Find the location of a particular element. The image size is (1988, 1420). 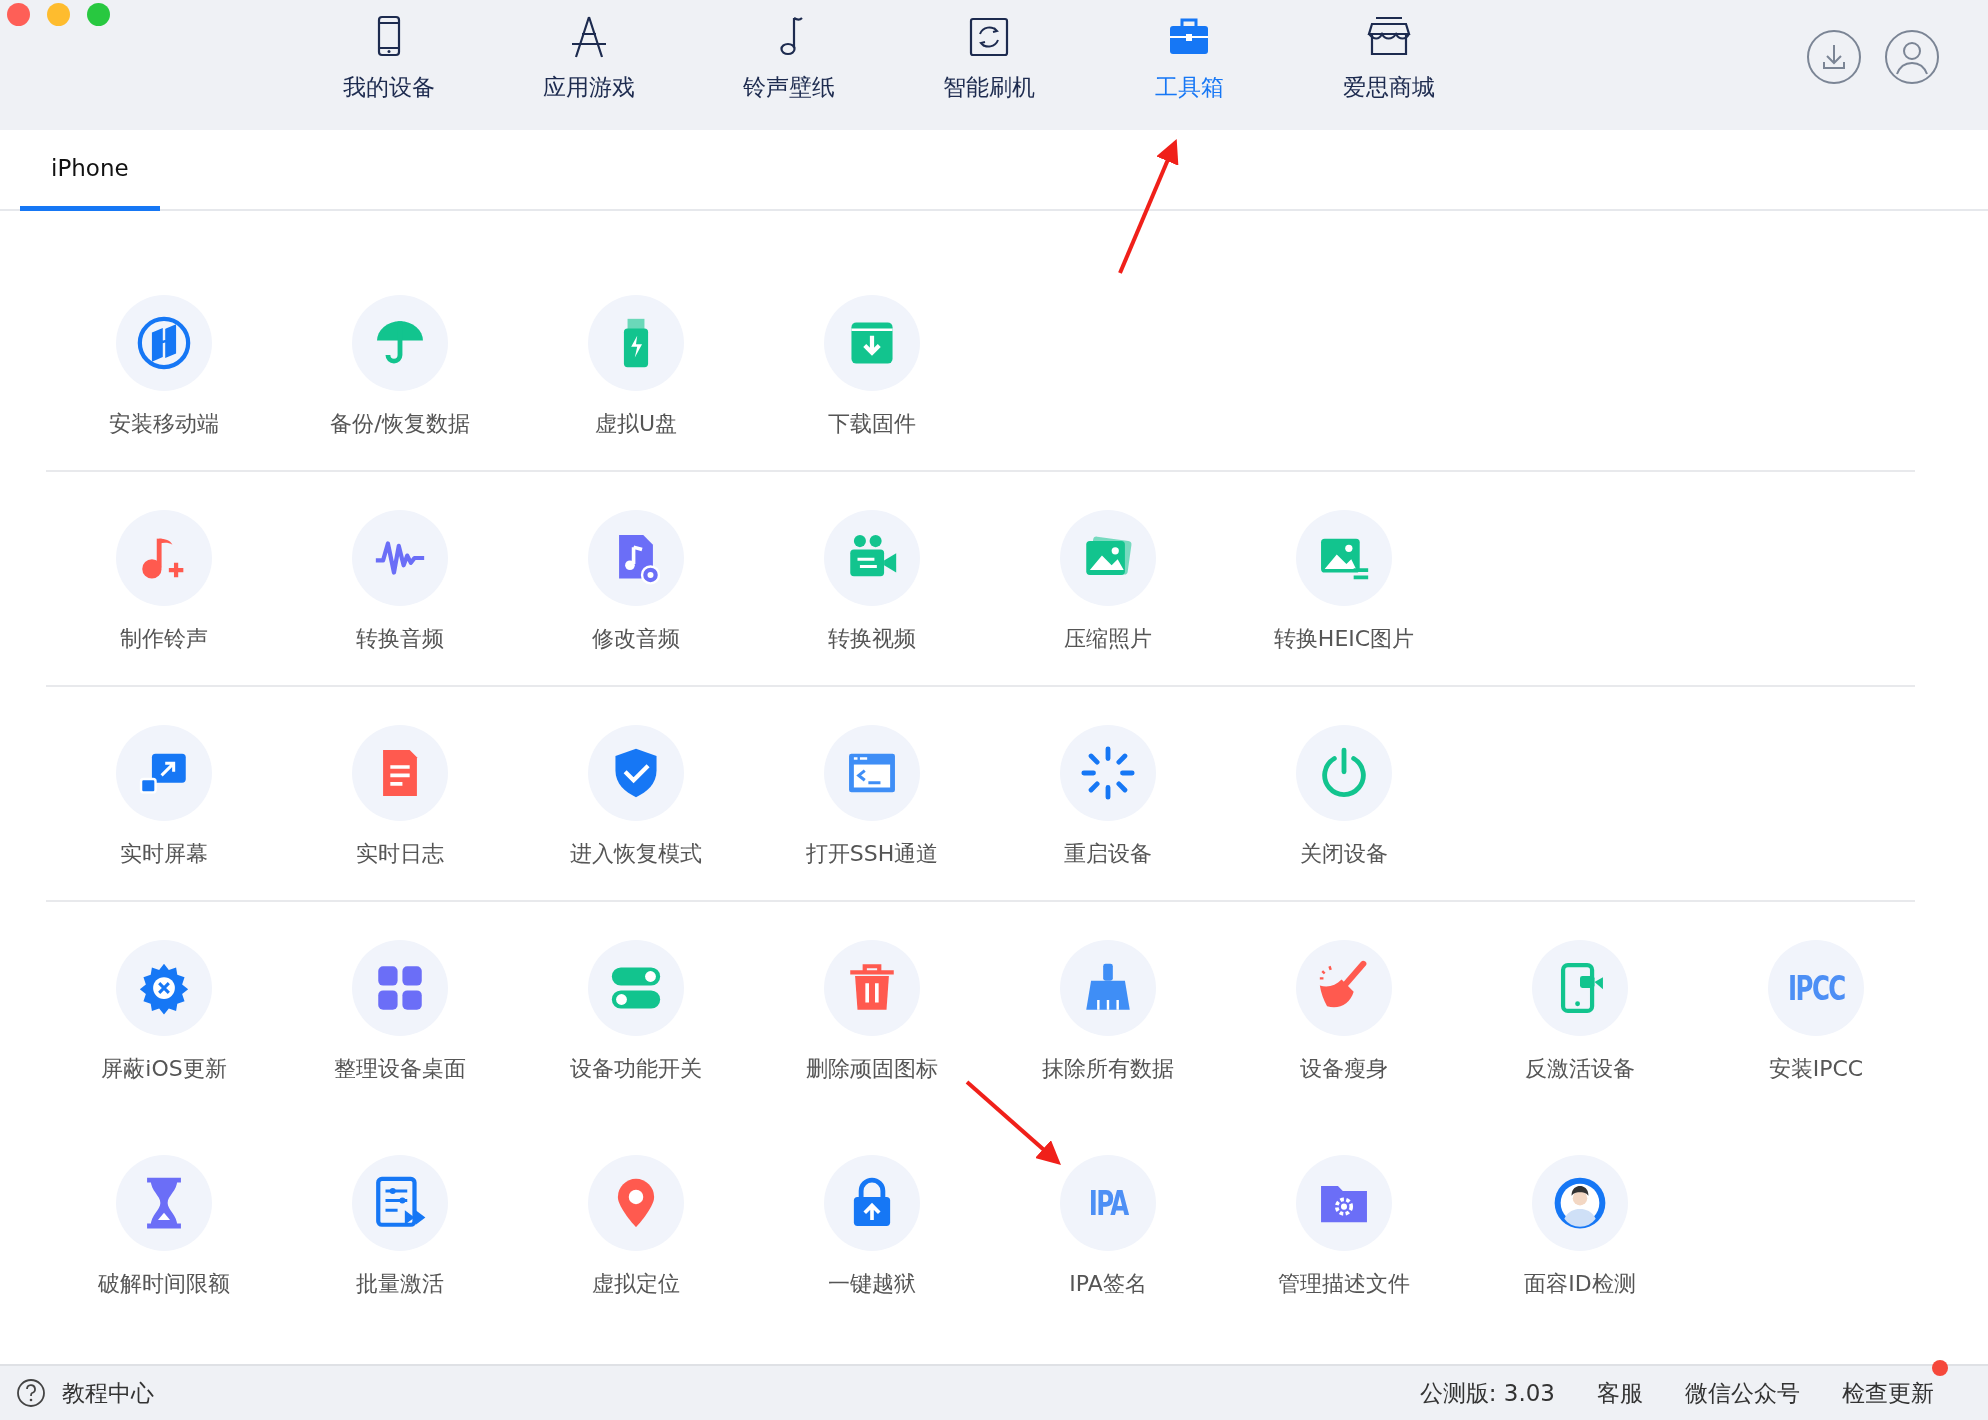

tool-label: 批量激活 is located at coordinates (400, 1284).